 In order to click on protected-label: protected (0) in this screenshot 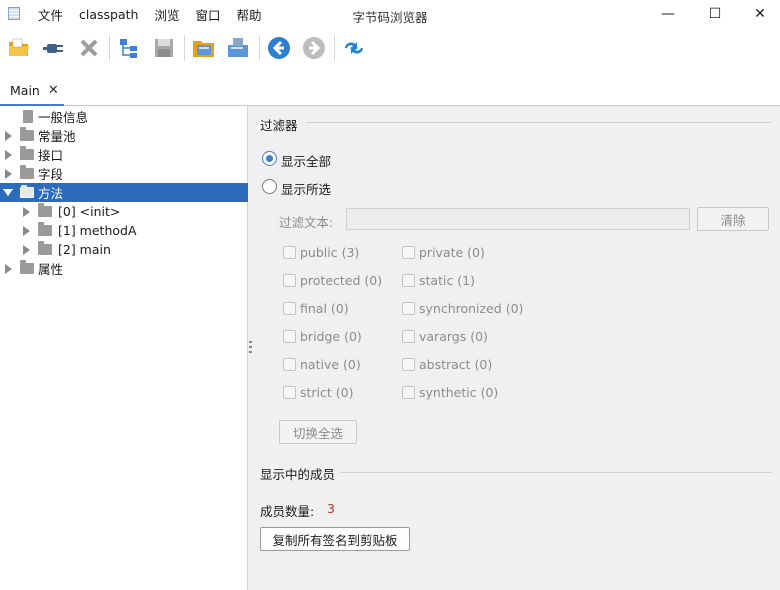, I will do `click(341, 280)`.